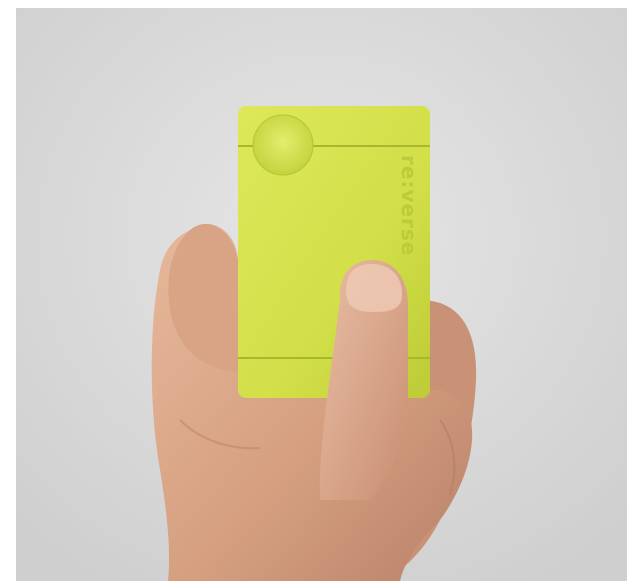 This screenshot has height=581, width=627. Describe the element at coordinates (8, 290) in the screenshot. I see `left-margin` at that location.